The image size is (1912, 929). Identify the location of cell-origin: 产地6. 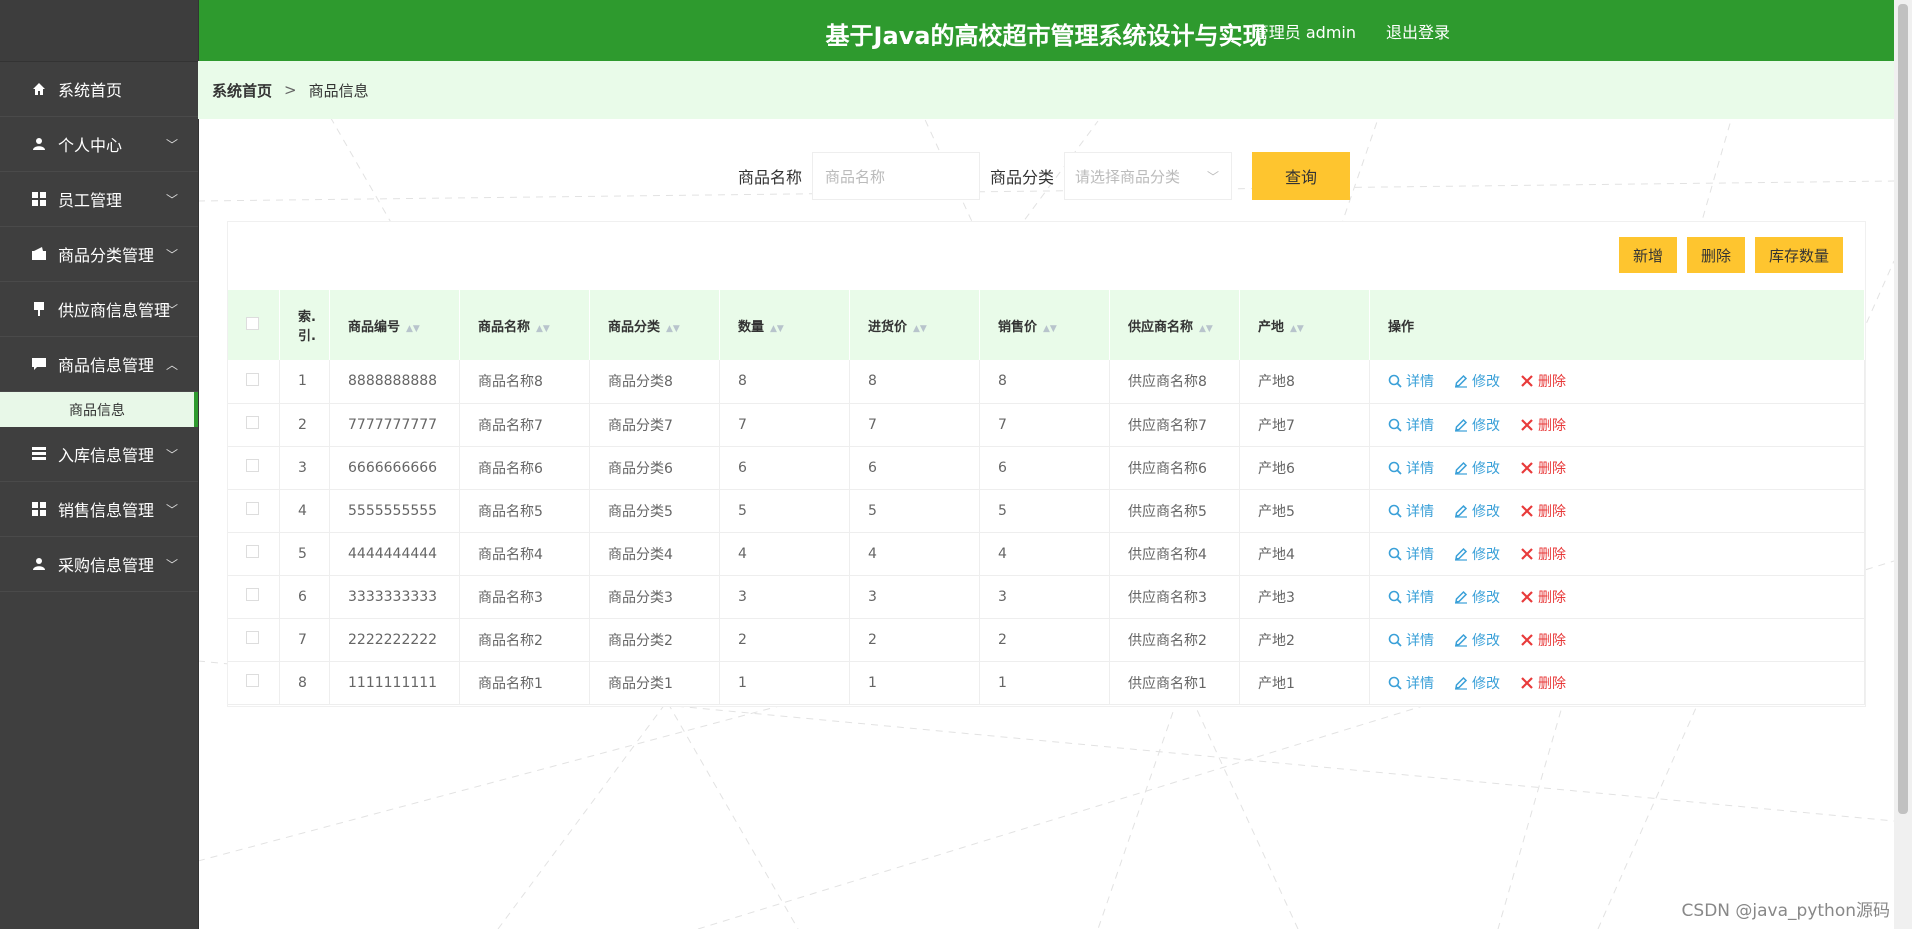
(1304, 467).